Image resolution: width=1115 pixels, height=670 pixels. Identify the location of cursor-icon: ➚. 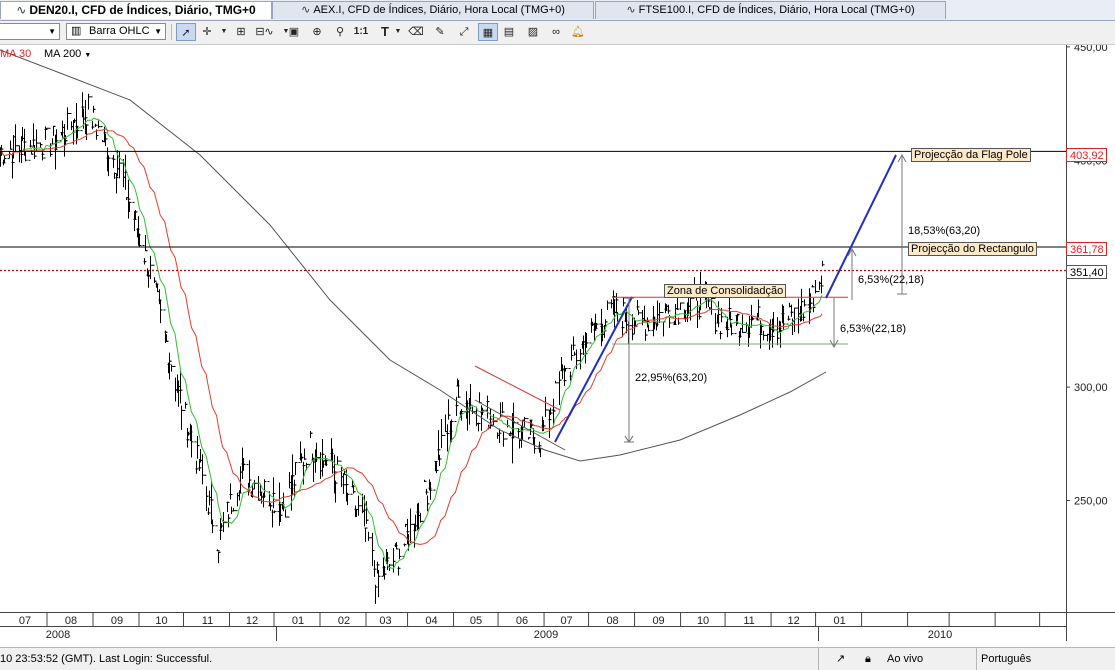
(186, 33).